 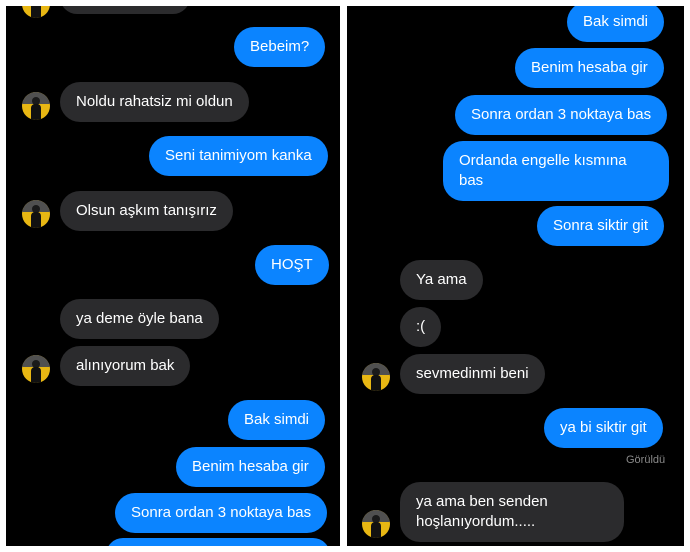 What do you see at coordinates (292, 265) in the screenshot?
I see `message-bubble-outgoing: HOŞT` at bounding box center [292, 265].